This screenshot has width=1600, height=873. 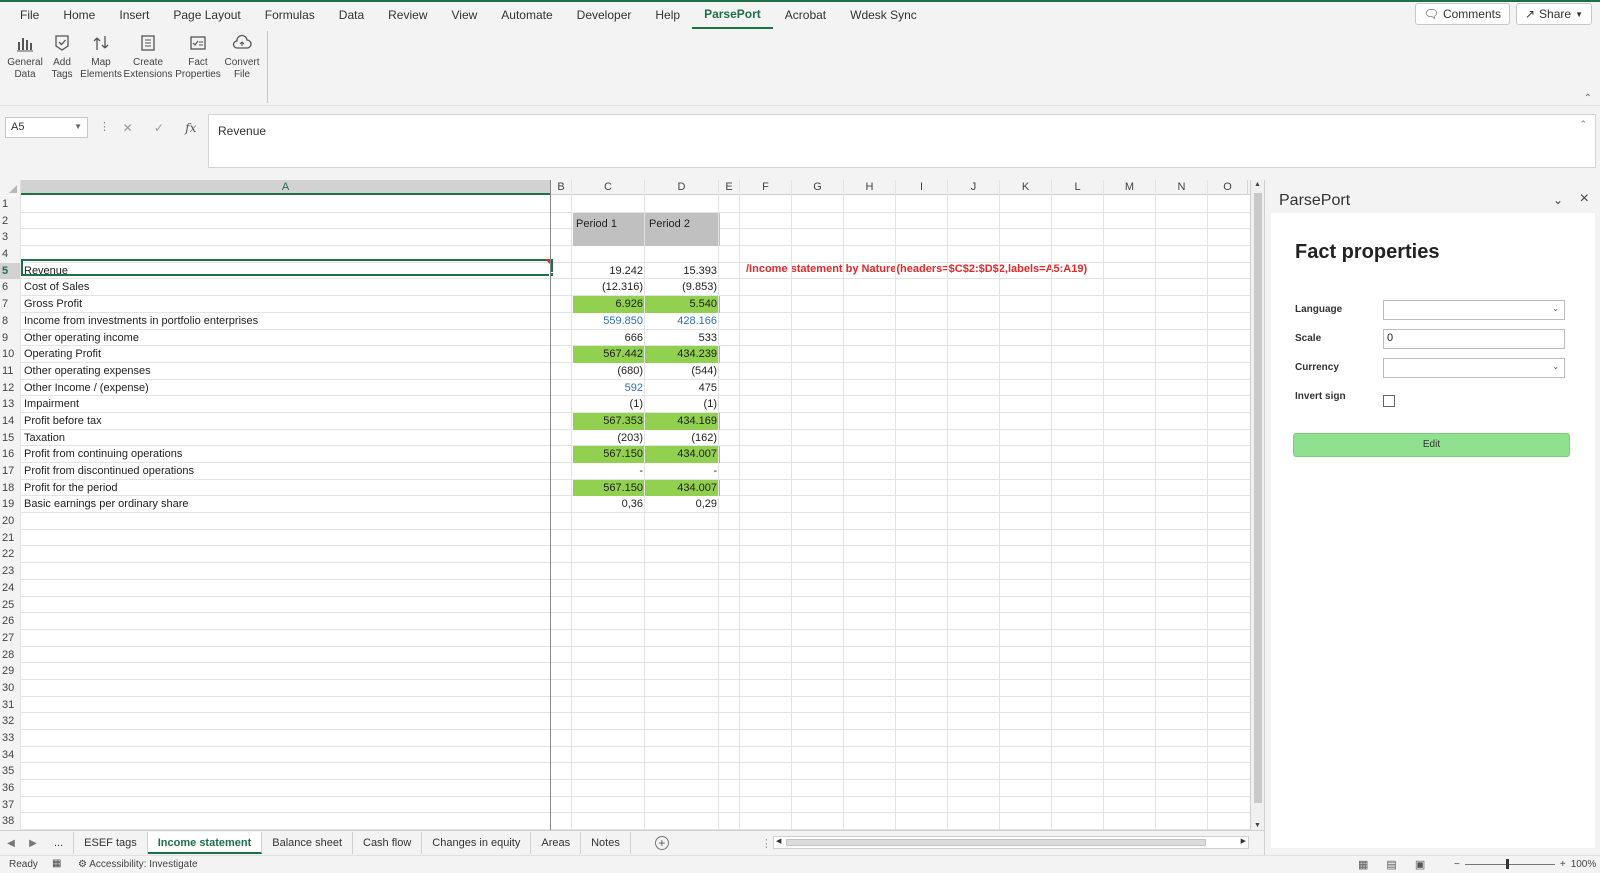 What do you see at coordinates (10, 254) in the screenshot?
I see `row-header: 4` at bounding box center [10, 254].